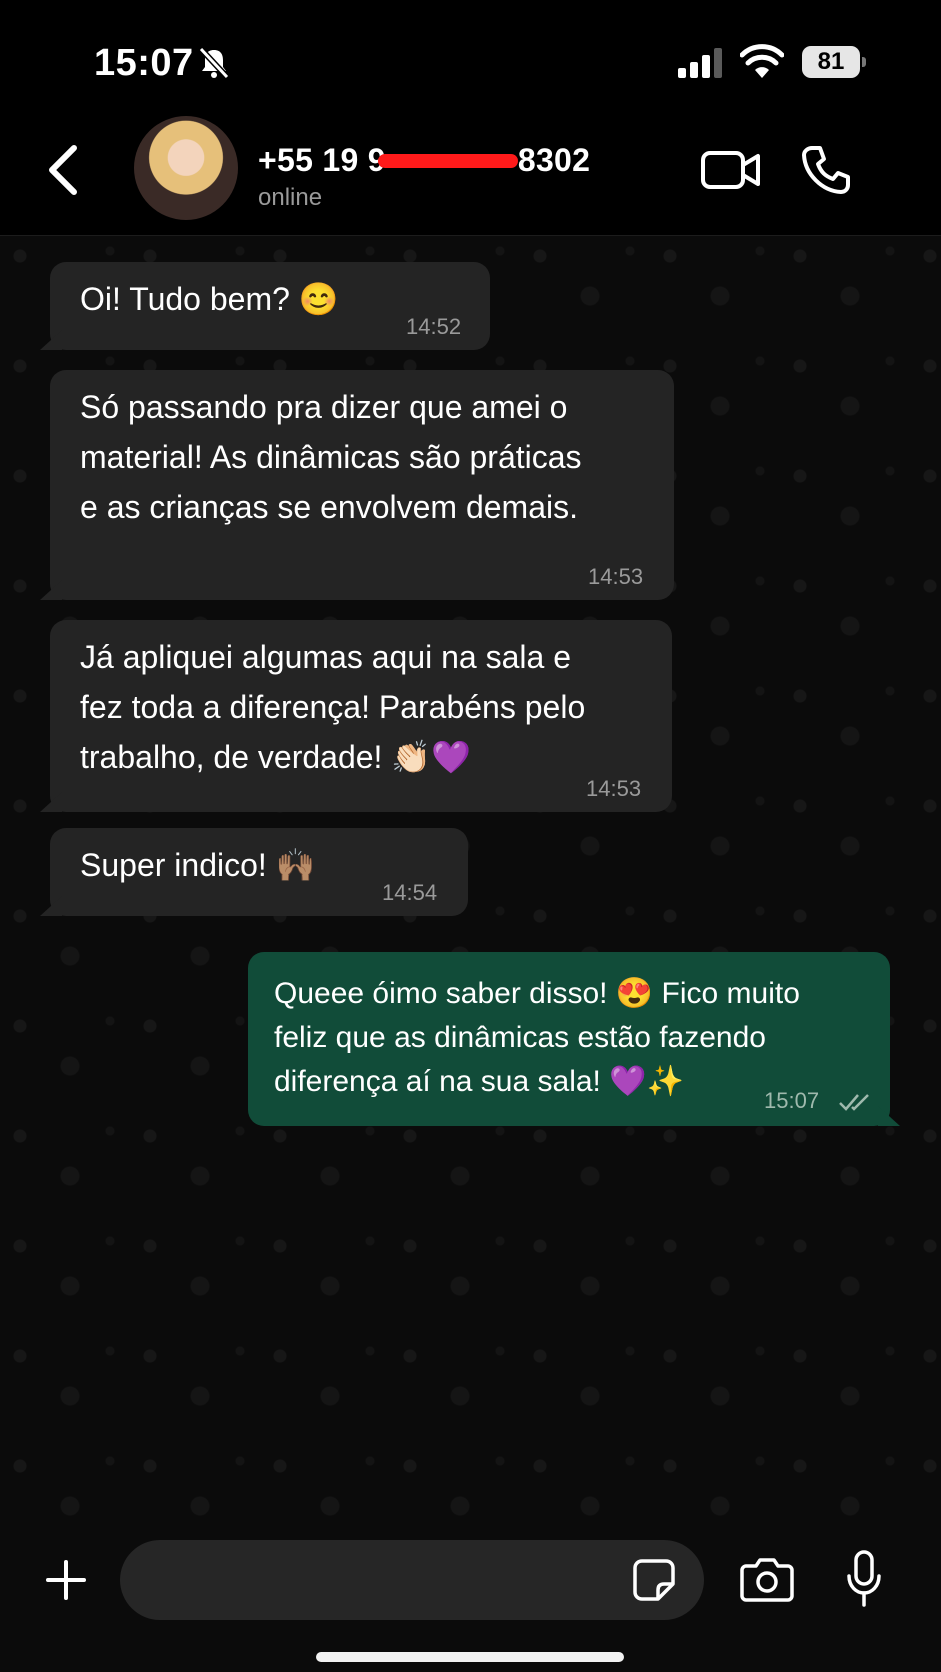  I want to click on wifi-icon, so click(762, 61).